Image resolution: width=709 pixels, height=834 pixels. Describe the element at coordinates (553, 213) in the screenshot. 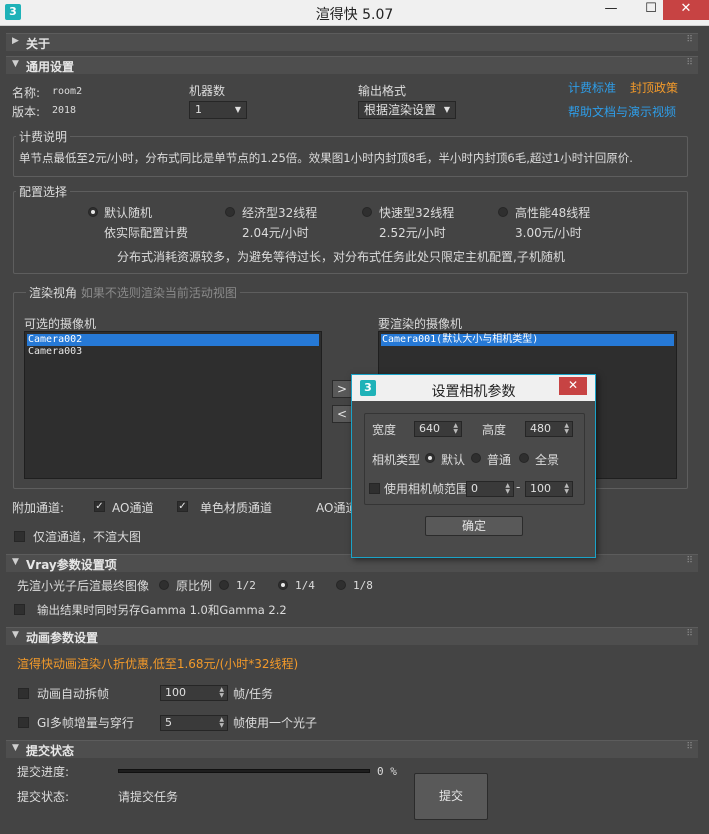

I see `config-performance-label: 高性能48线程` at that location.